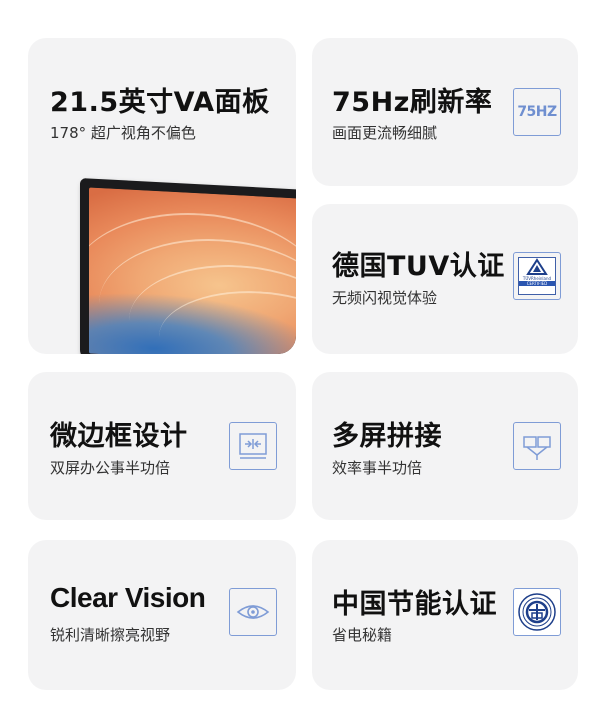  I want to click on feature-subtitle: 双屏办公事半功倍, so click(110, 468).